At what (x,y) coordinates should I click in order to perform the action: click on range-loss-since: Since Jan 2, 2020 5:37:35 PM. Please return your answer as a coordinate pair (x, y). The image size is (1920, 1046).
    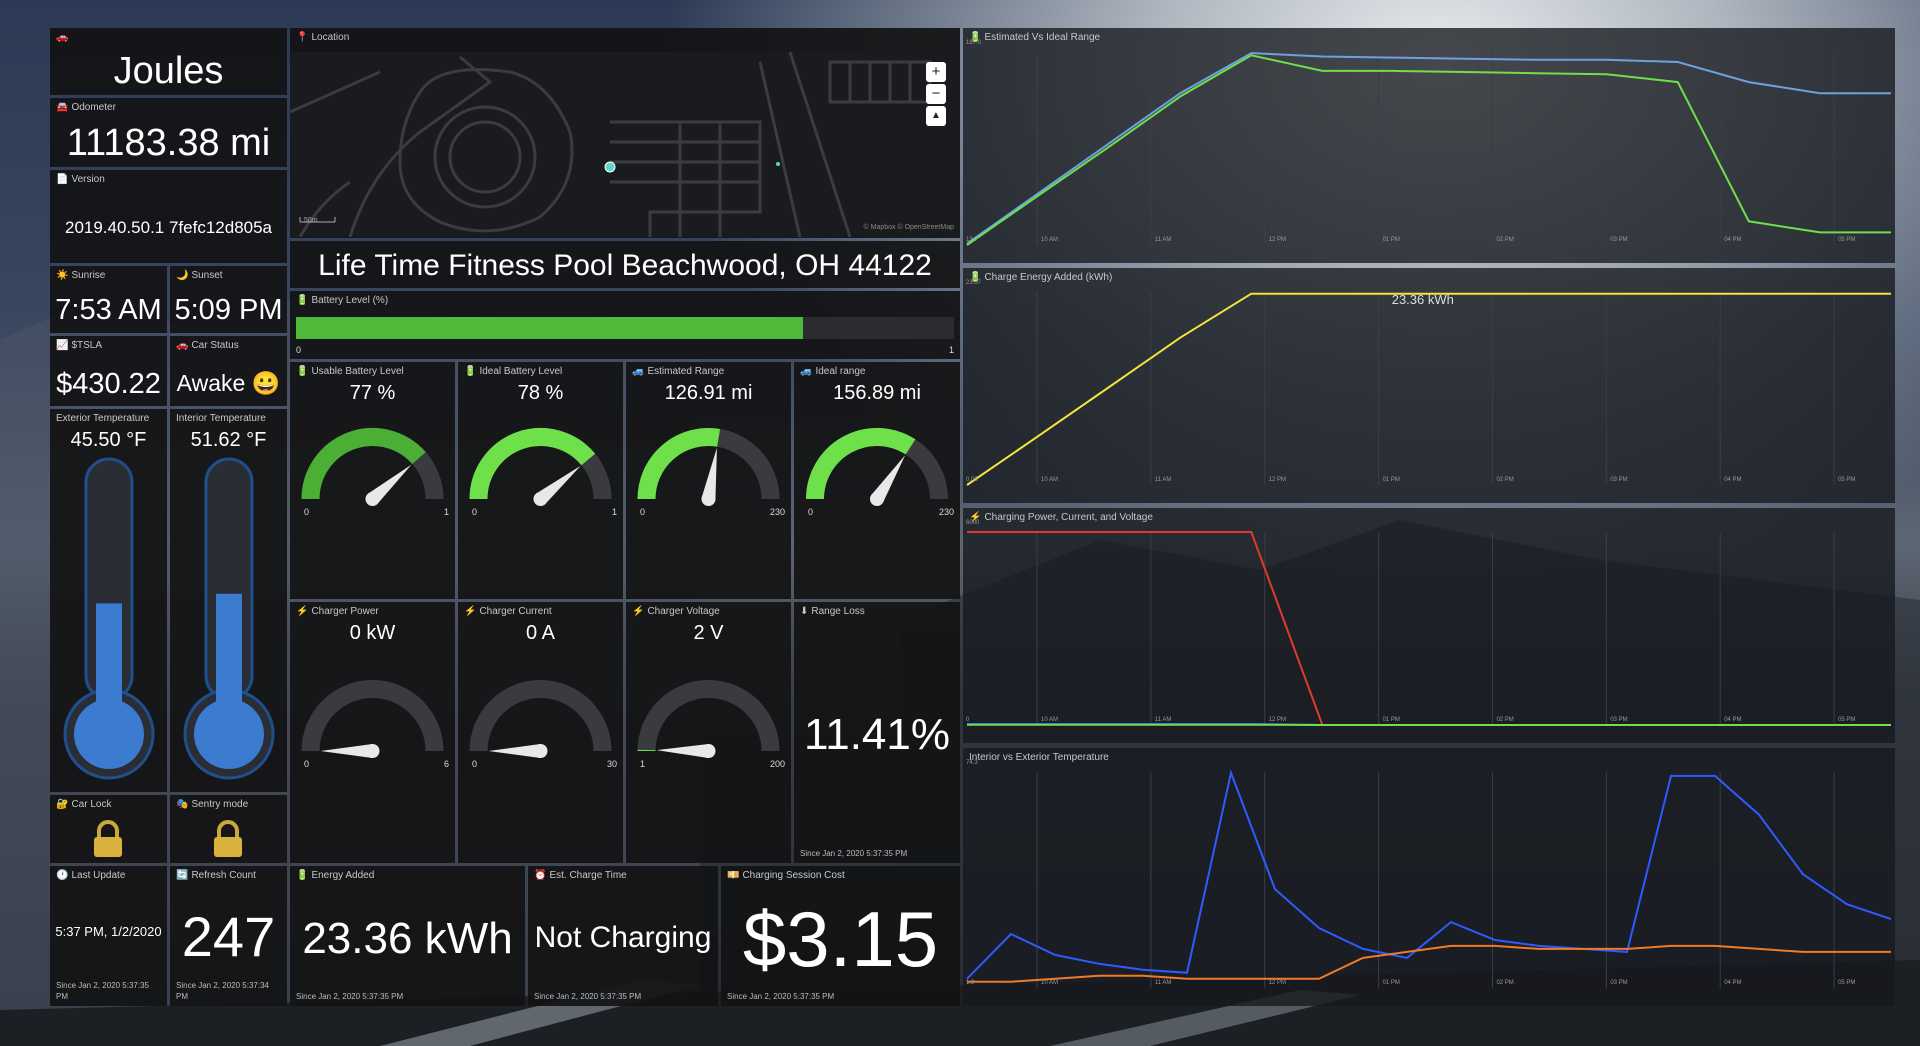
    Looking at the image, I should click on (854, 853).